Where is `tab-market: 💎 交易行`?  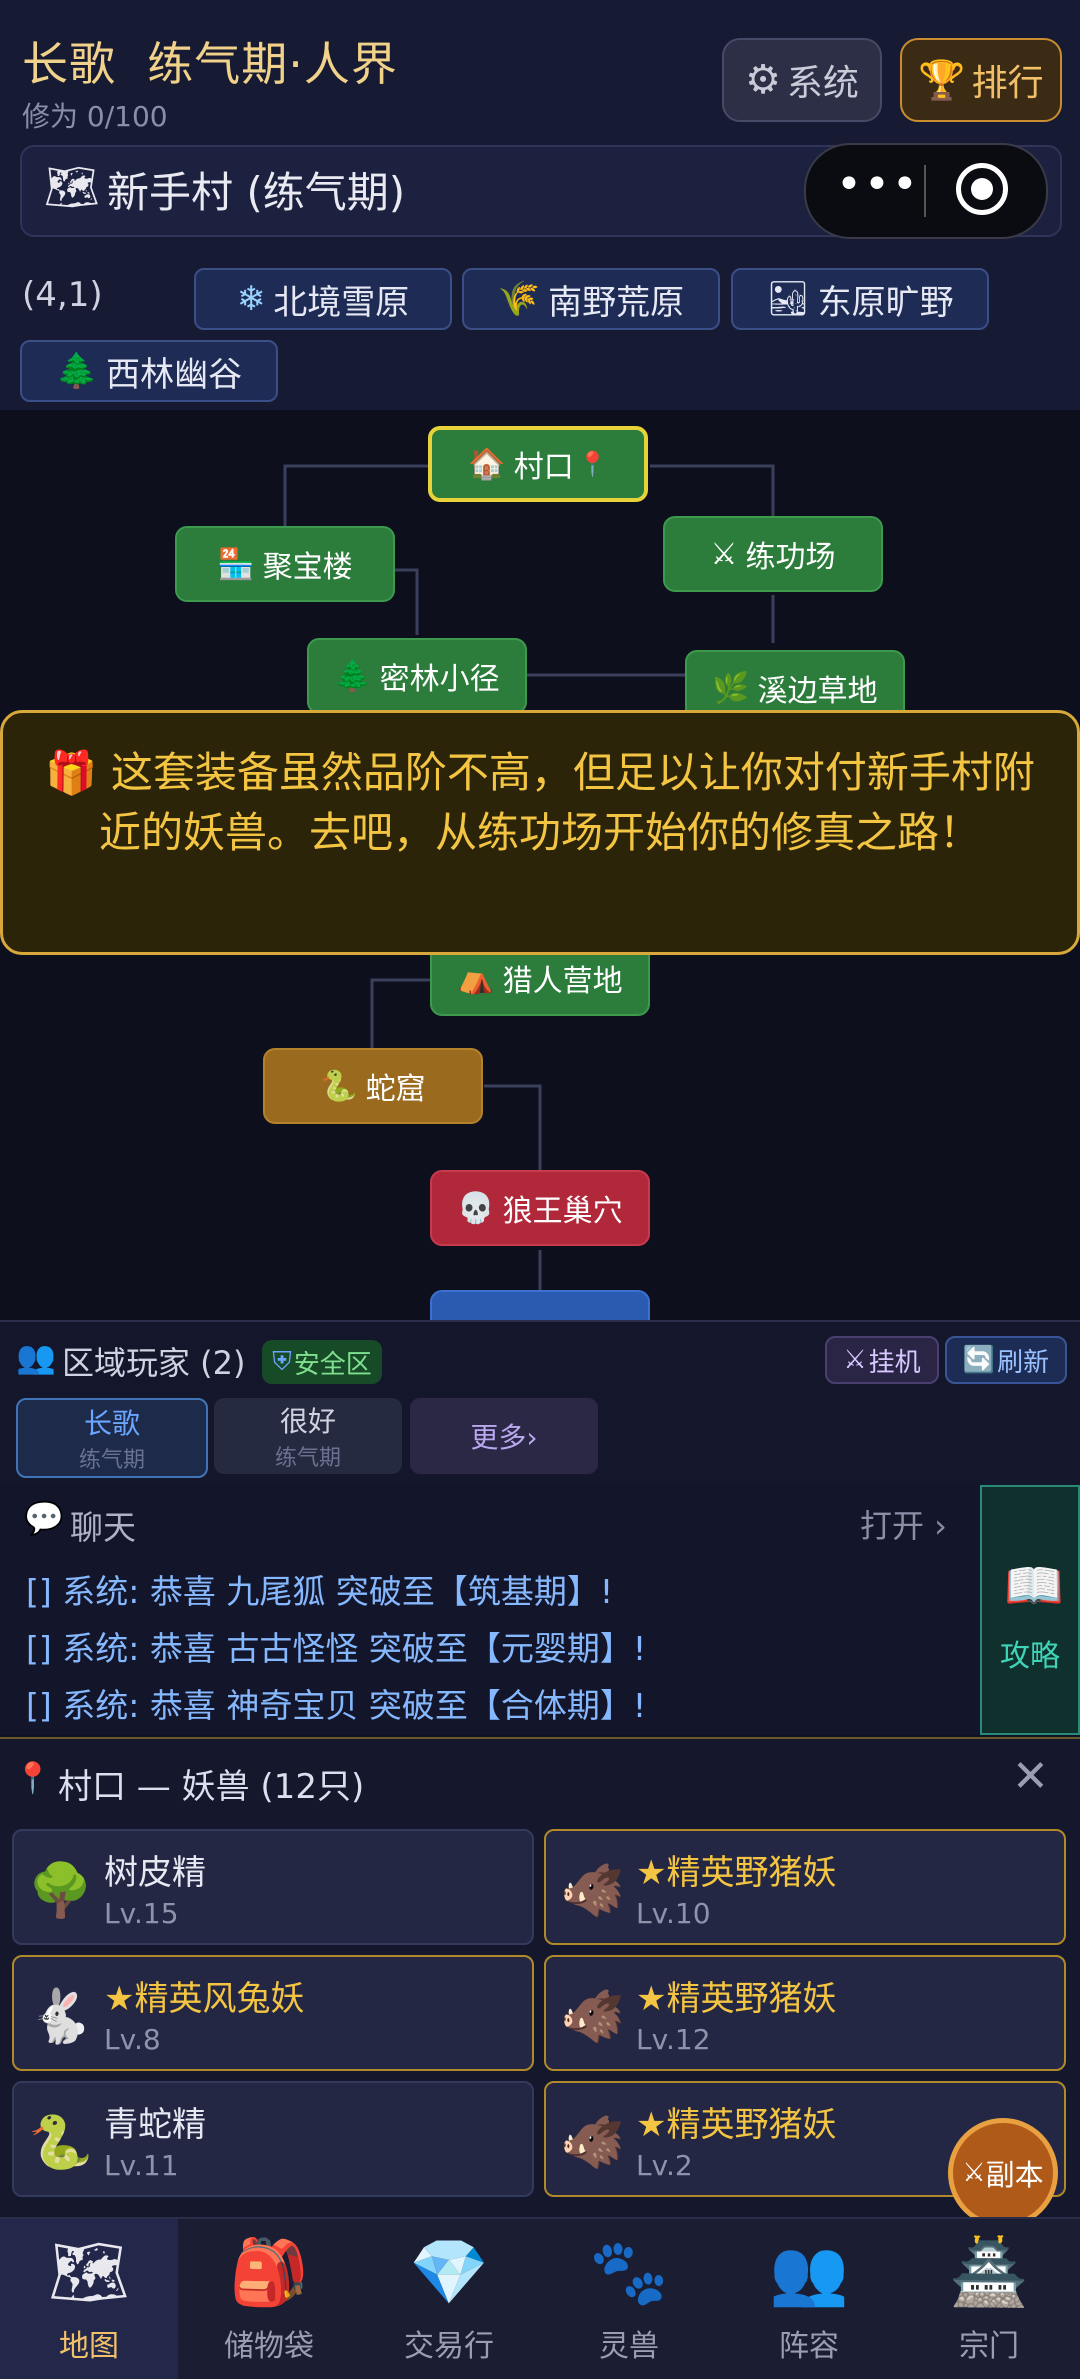 tab-market: 💎 交易行 is located at coordinates (449, 2299).